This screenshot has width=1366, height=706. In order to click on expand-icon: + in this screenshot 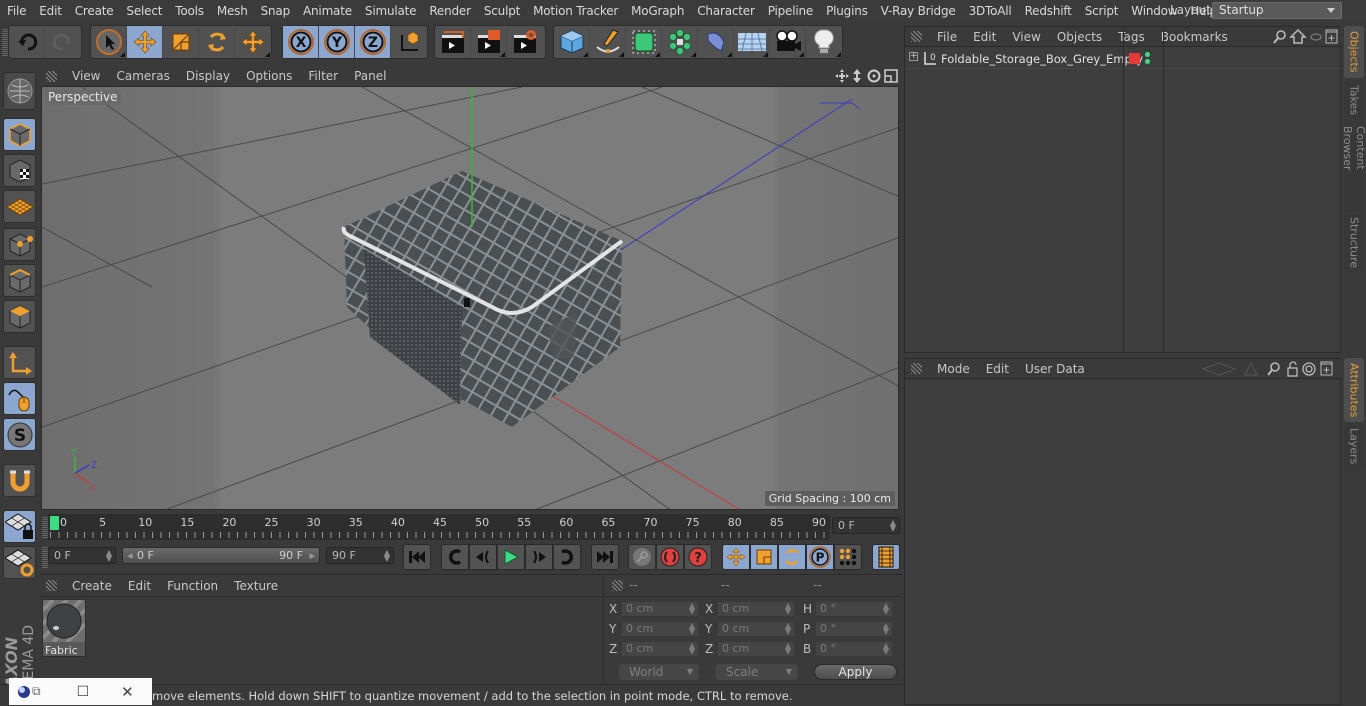, I will do `click(913, 56)`.